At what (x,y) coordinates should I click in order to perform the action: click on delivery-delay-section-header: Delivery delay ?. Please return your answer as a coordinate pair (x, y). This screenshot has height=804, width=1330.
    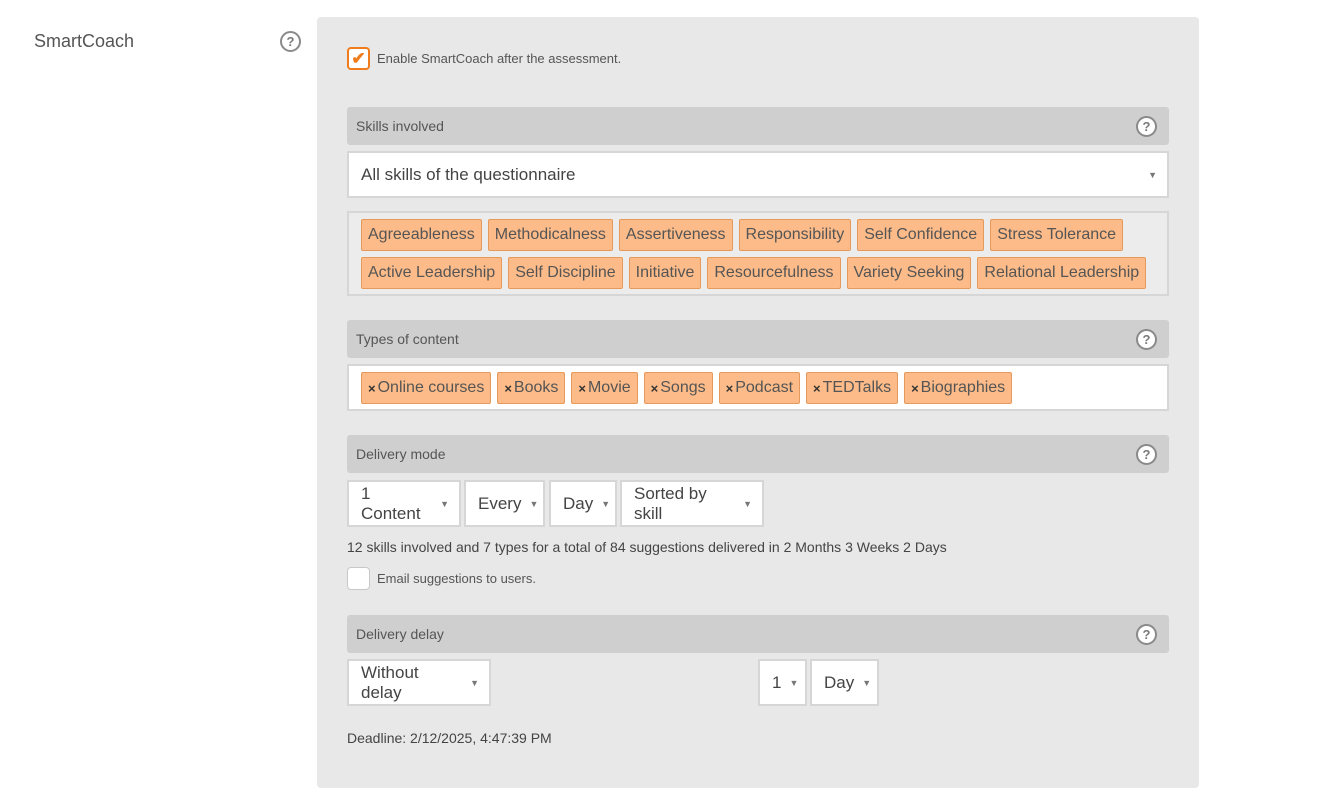
    Looking at the image, I should click on (758, 634).